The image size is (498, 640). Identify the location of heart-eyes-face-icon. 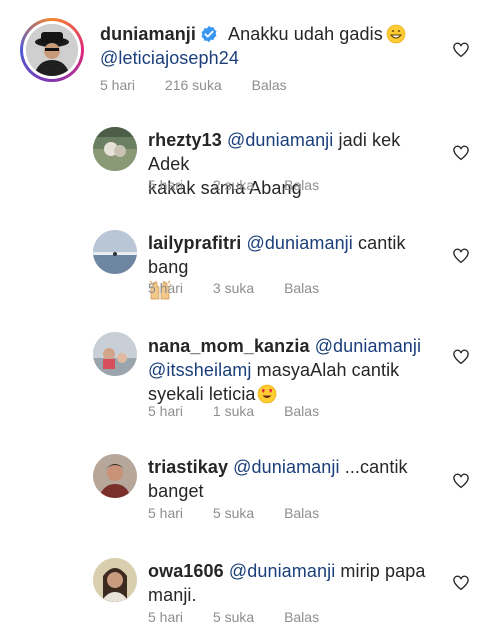
(267, 394).